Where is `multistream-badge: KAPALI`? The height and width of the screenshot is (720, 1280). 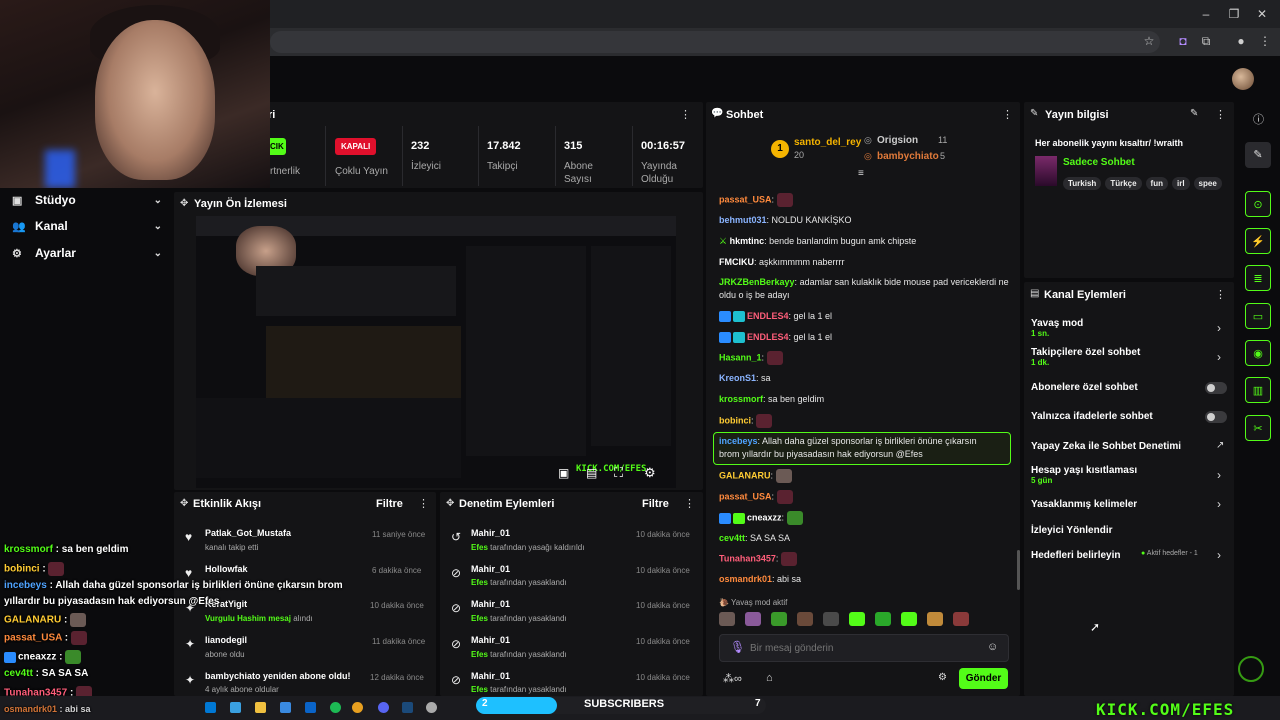
multistream-badge: KAPALI is located at coordinates (356, 146).